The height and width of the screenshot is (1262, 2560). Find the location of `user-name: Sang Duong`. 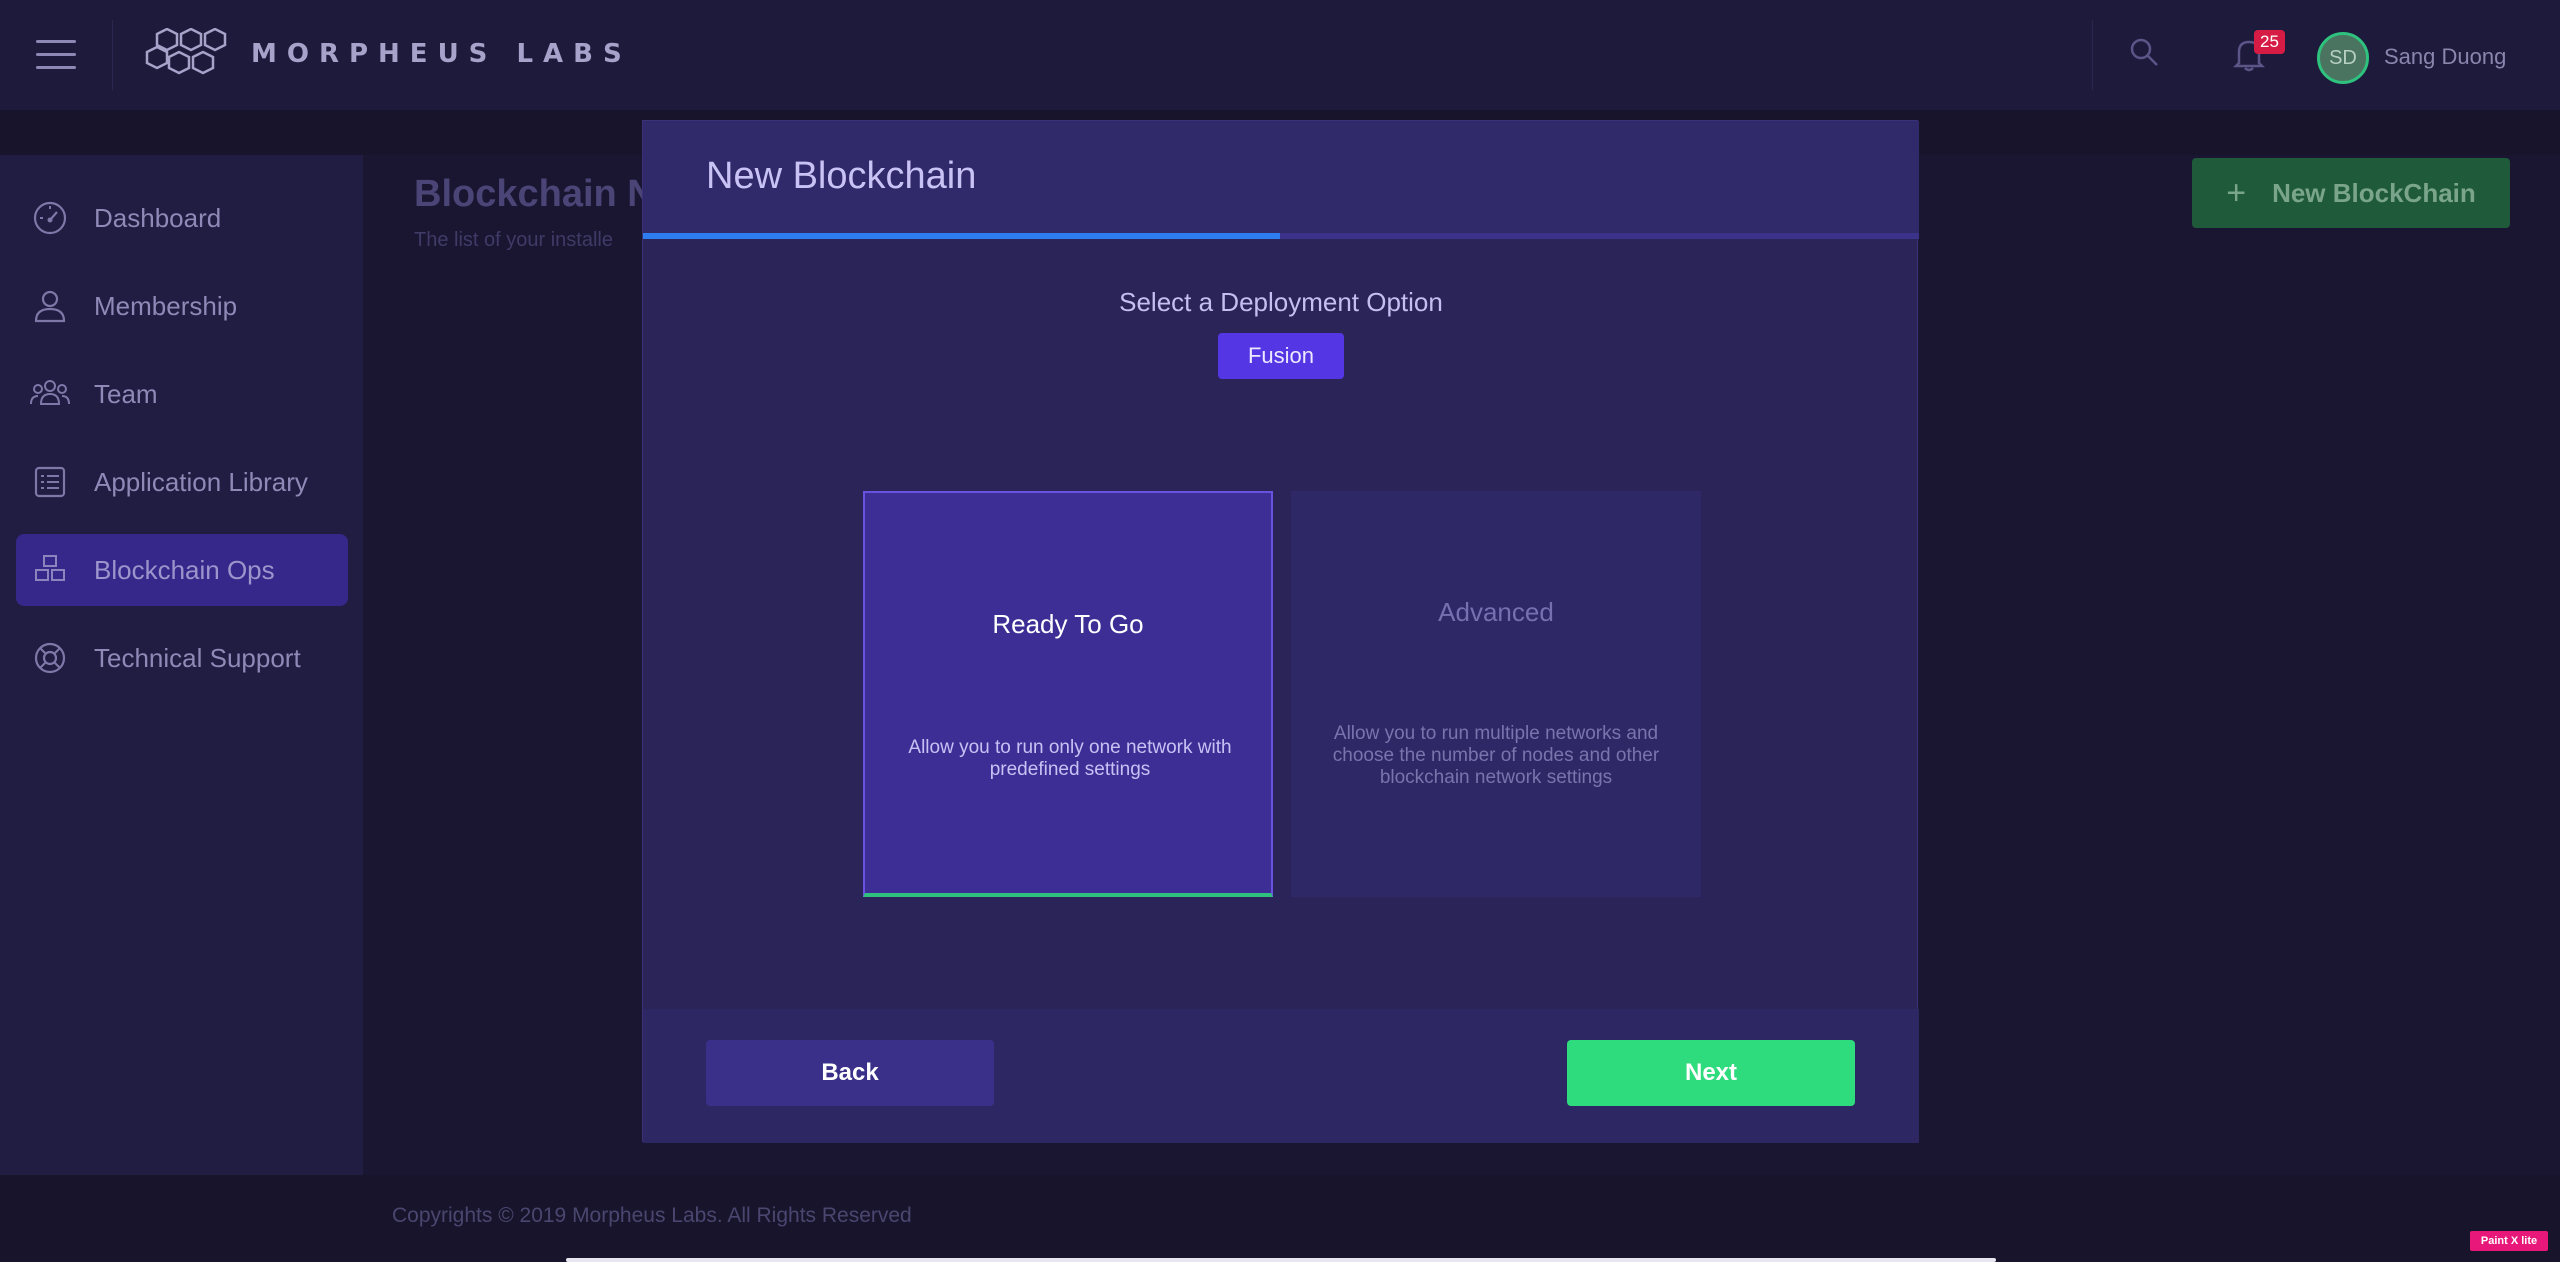

user-name: Sang Duong is located at coordinates (2445, 57).